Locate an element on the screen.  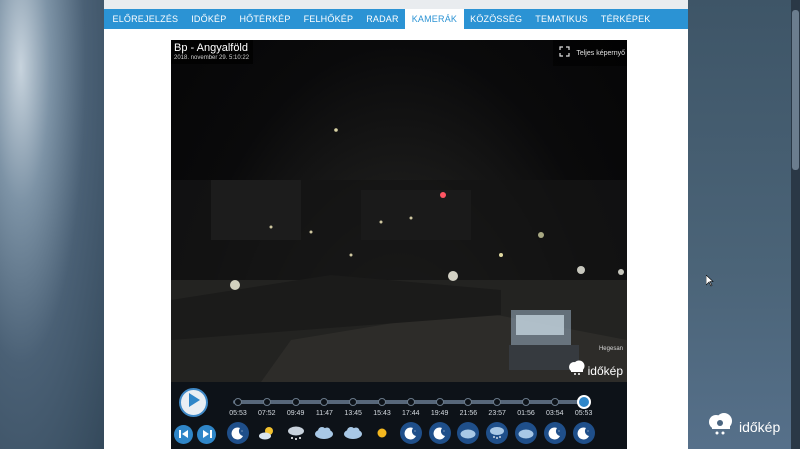
fullscreen-button: Teljes képernyő is located at coordinates (590, 53).